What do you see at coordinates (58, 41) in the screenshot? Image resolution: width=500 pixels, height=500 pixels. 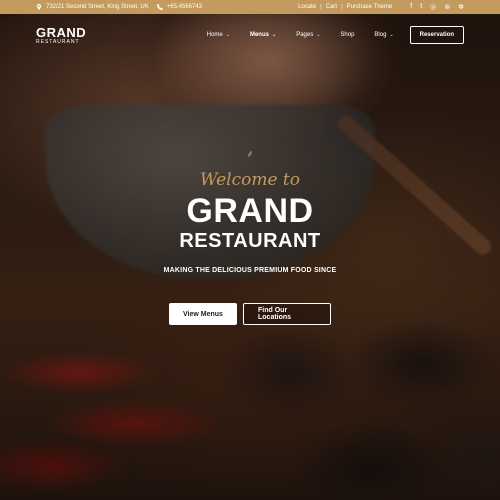 I see `logo-sub-text: RESTAURANT` at bounding box center [58, 41].